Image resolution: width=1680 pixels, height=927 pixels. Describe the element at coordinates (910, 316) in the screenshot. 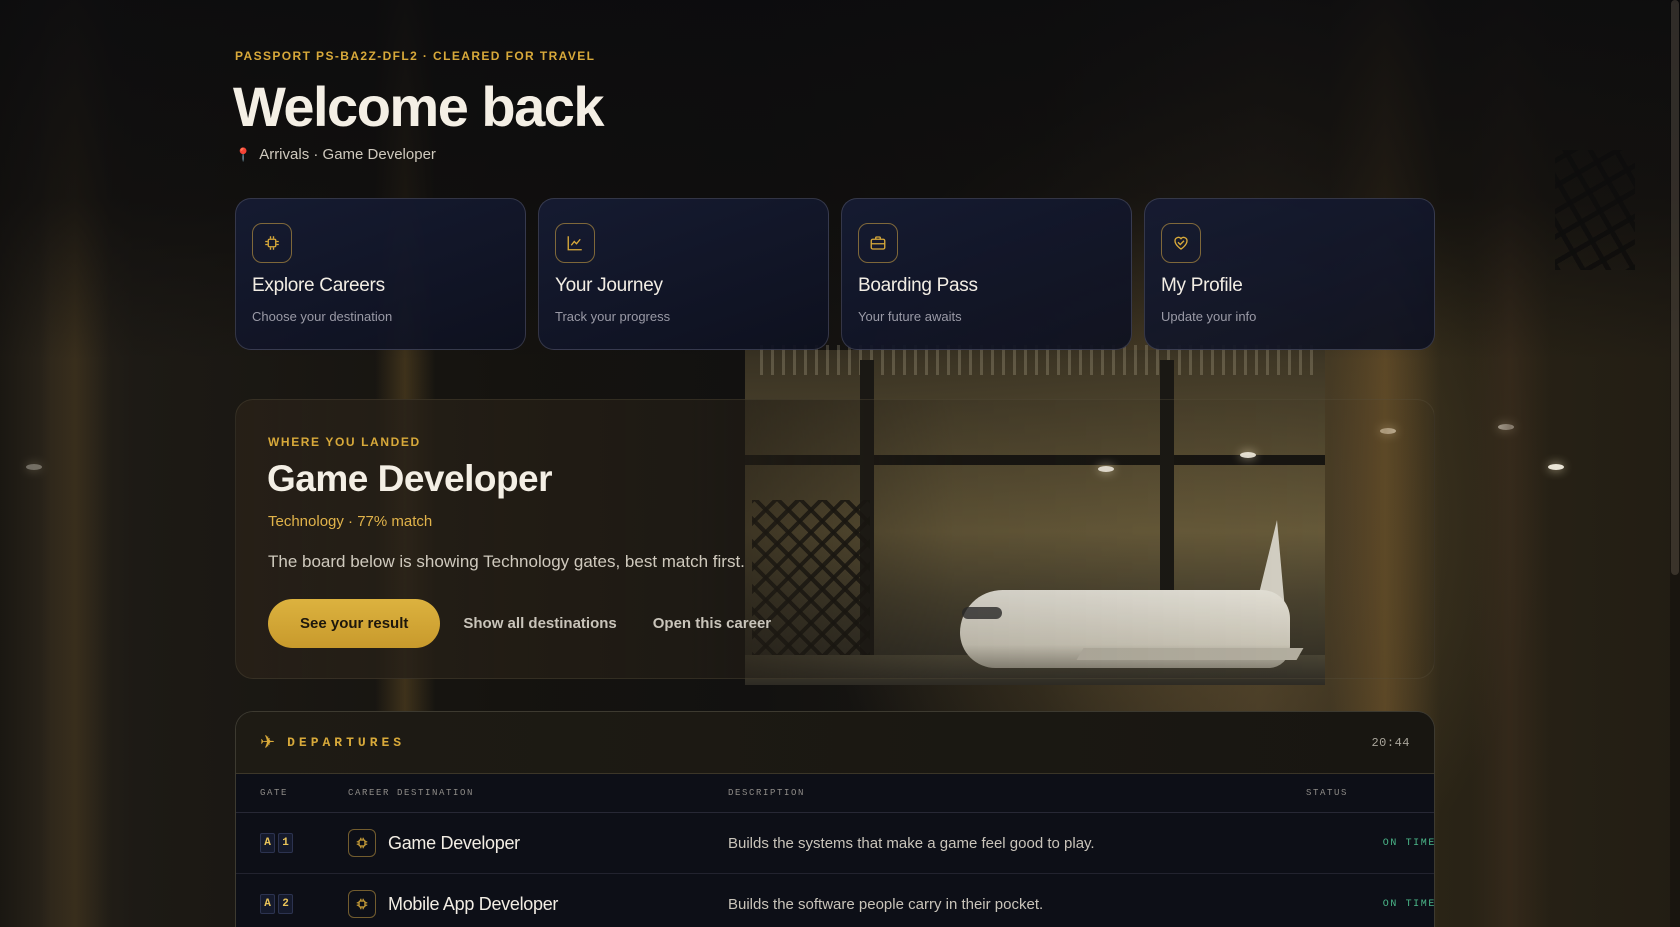

I see `card-subtitle: Your future awaits` at that location.